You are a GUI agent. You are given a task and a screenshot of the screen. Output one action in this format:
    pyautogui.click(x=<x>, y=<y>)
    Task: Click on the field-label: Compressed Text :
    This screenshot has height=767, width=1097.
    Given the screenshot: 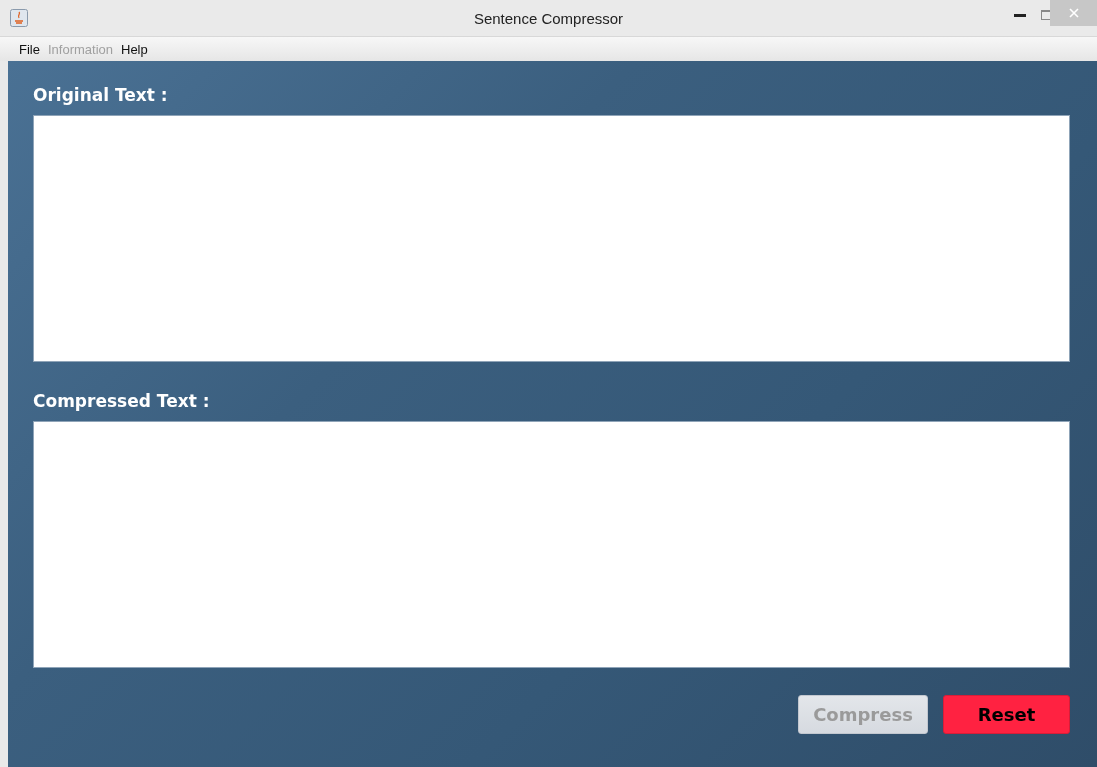 What is the action you would take?
    pyautogui.click(x=122, y=401)
    